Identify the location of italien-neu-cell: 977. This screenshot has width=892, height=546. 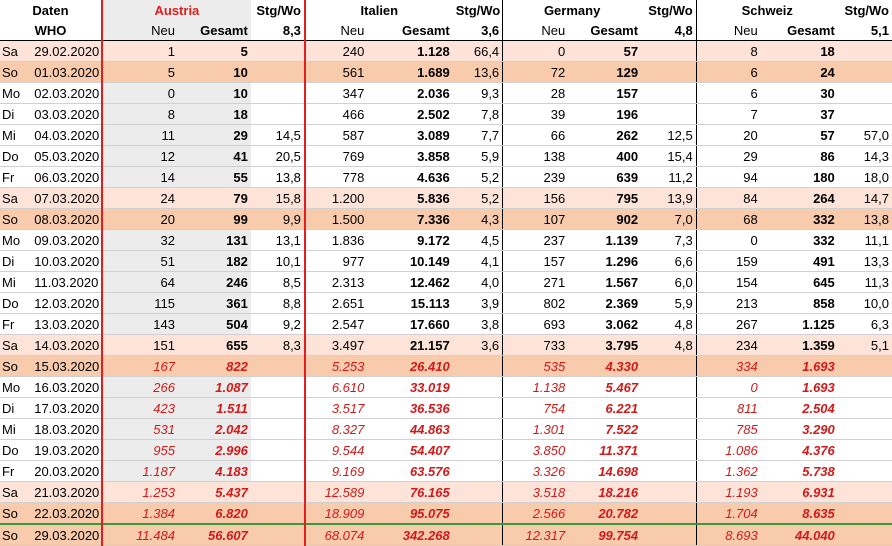
(336, 261).